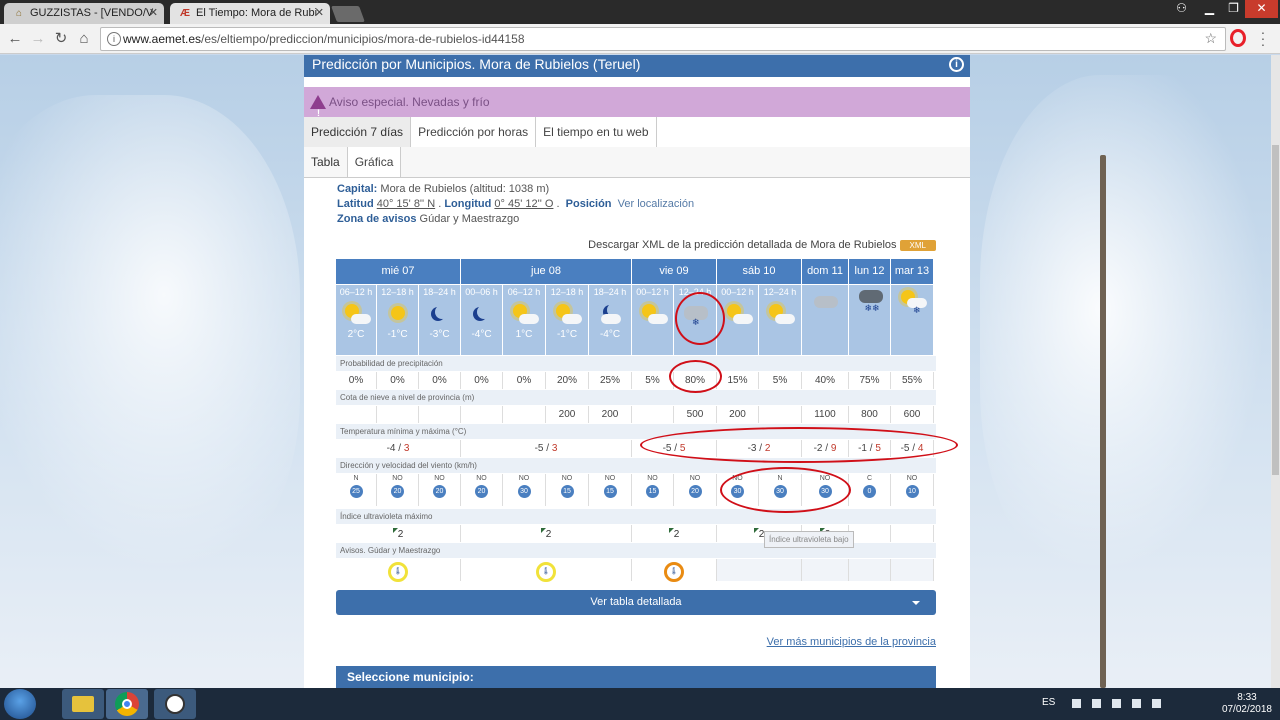 Image resolution: width=1280 pixels, height=720 pixels. What do you see at coordinates (956, 64) in the screenshot?
I see `info-icon: i` at bounding box center [956, 64].